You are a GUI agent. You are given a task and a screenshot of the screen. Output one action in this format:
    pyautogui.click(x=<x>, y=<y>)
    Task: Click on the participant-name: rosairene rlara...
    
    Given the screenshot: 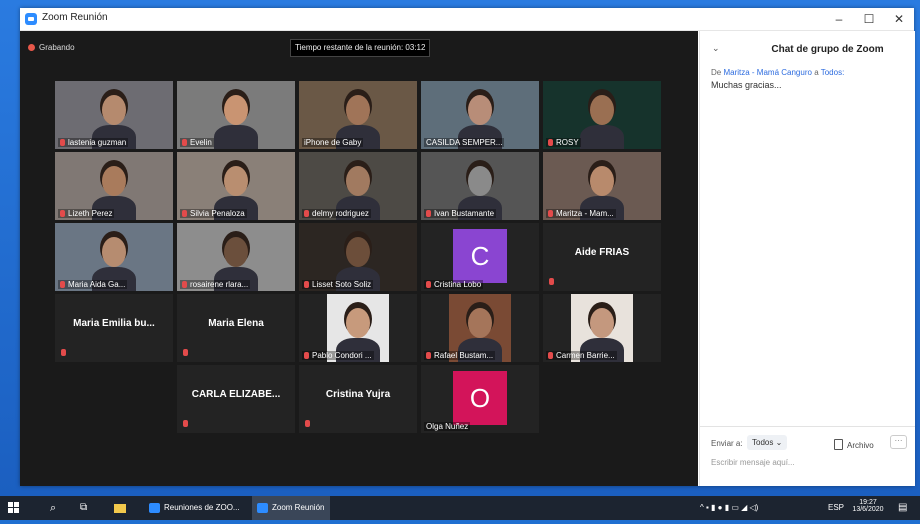 What is the action you would take?
    pyautogui.click(x=219, y=284)
    